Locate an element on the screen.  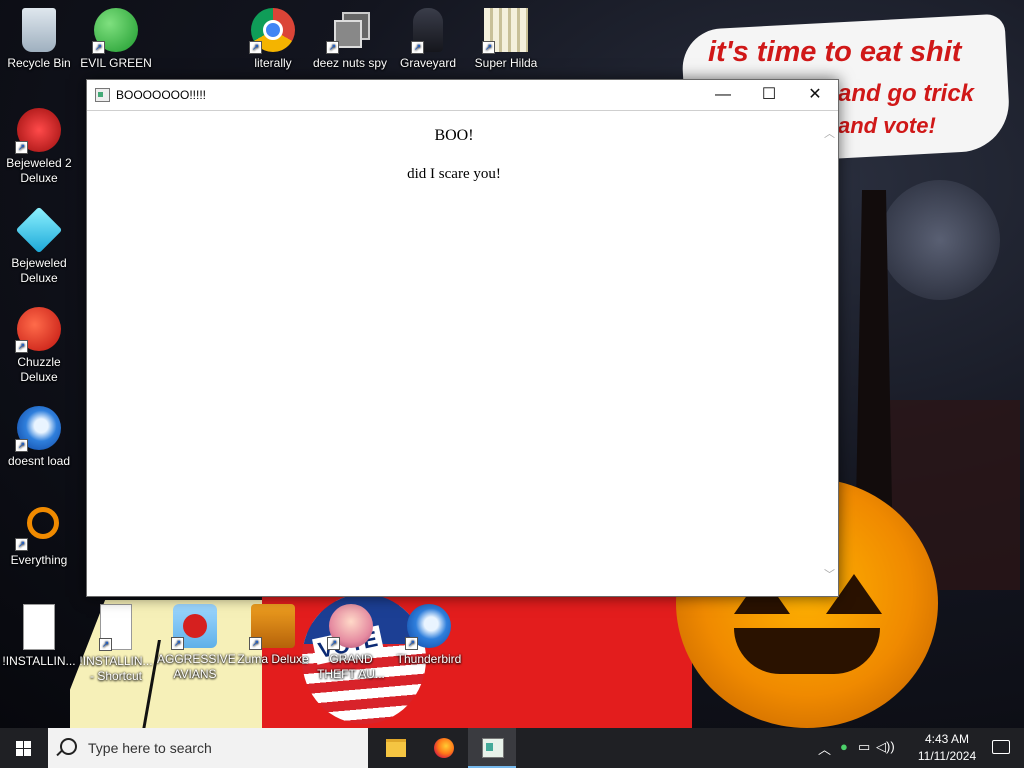
taskbar-file-explorer is located at coordinates (396, 748).